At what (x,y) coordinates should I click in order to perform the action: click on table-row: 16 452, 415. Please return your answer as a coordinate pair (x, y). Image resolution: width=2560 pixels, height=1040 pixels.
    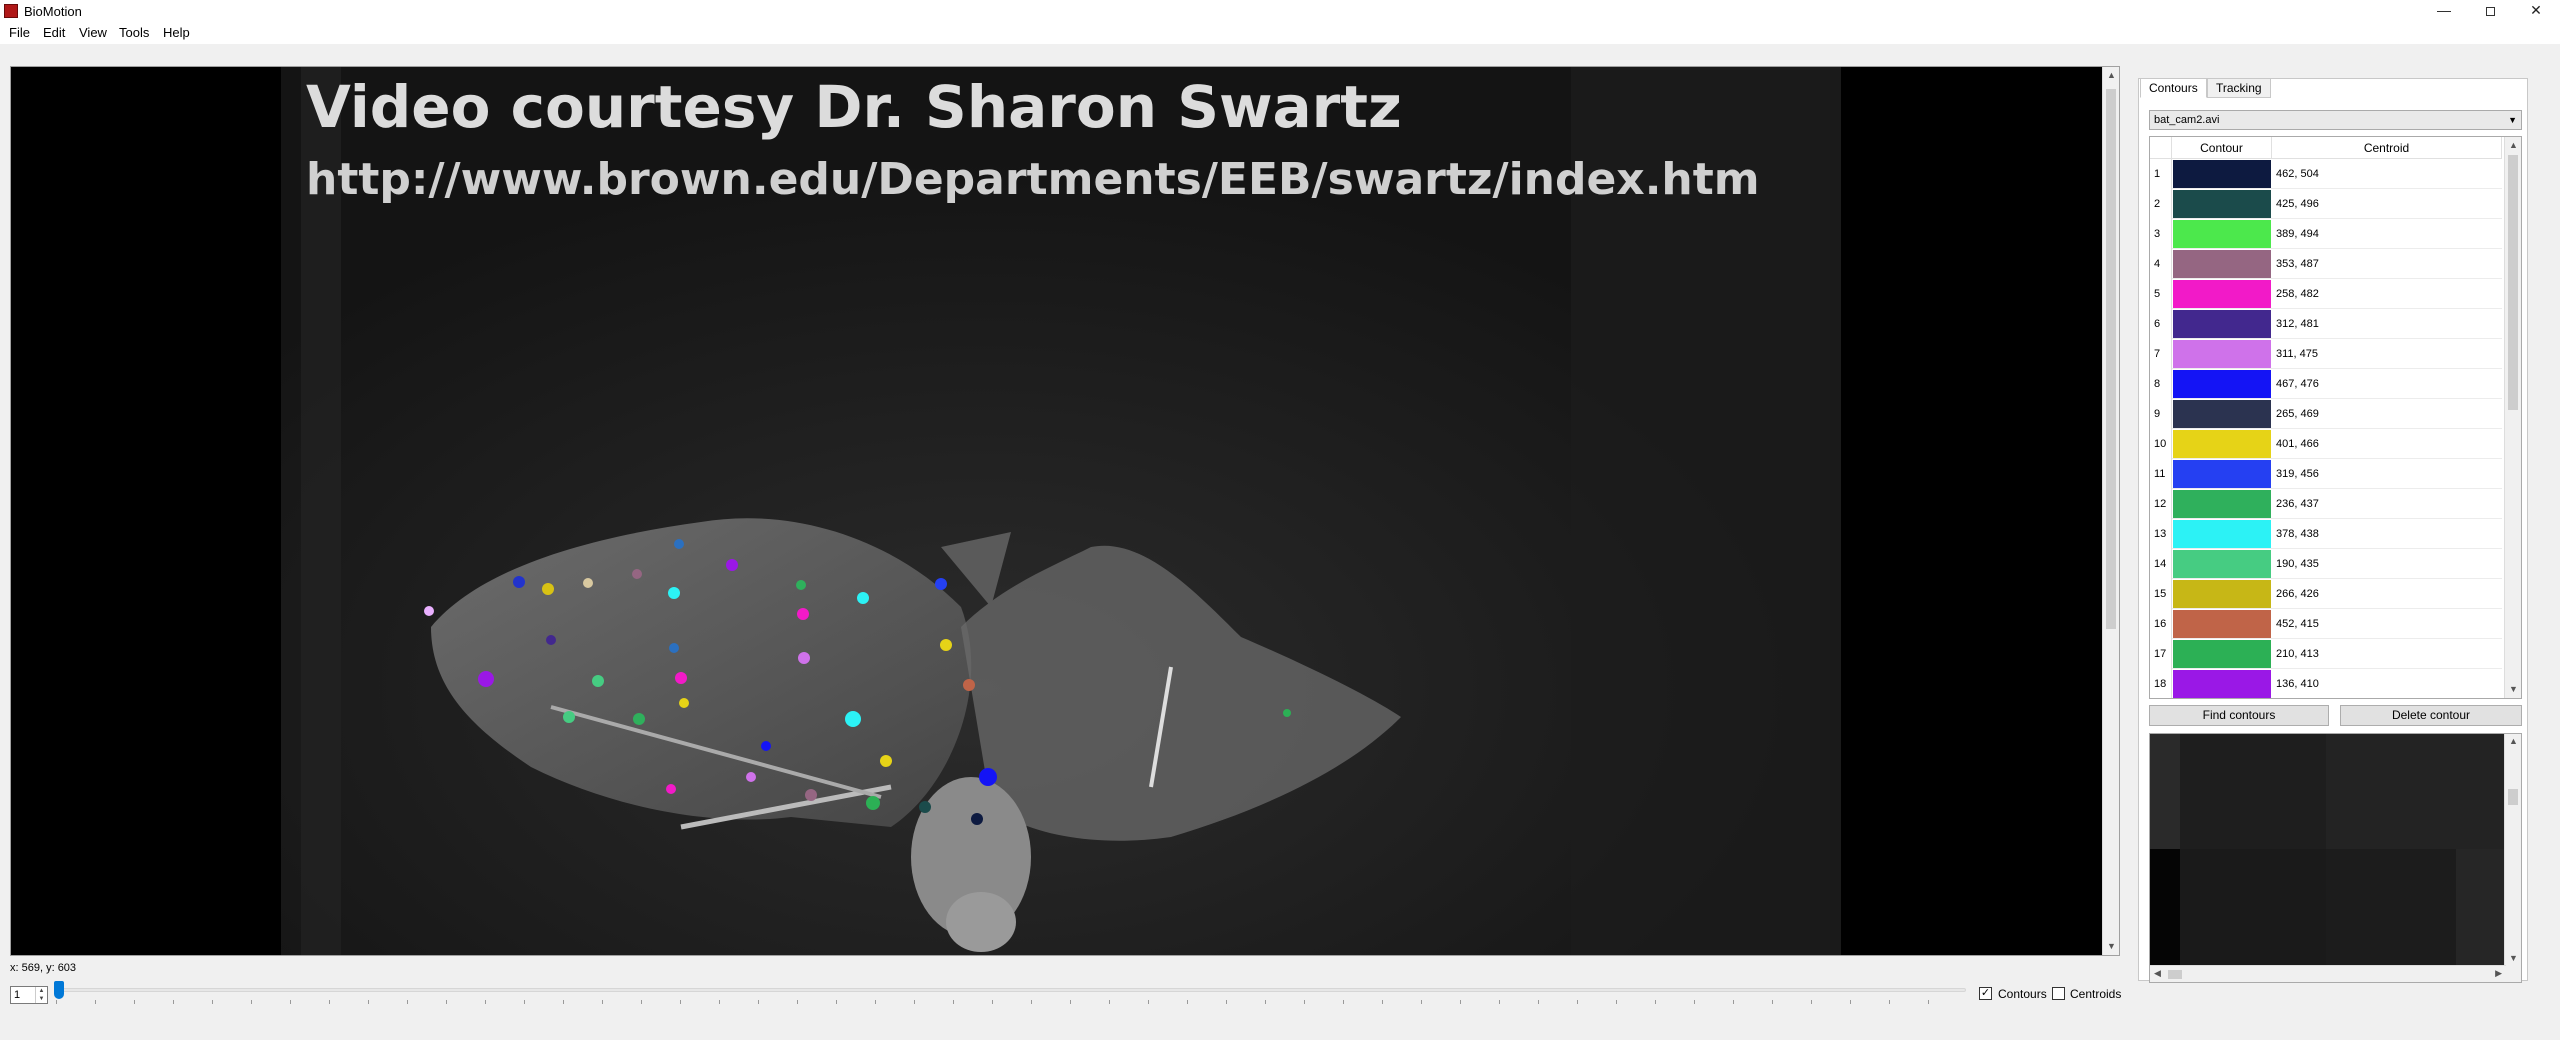
    Looking at the image, I should click on (2326, 624).